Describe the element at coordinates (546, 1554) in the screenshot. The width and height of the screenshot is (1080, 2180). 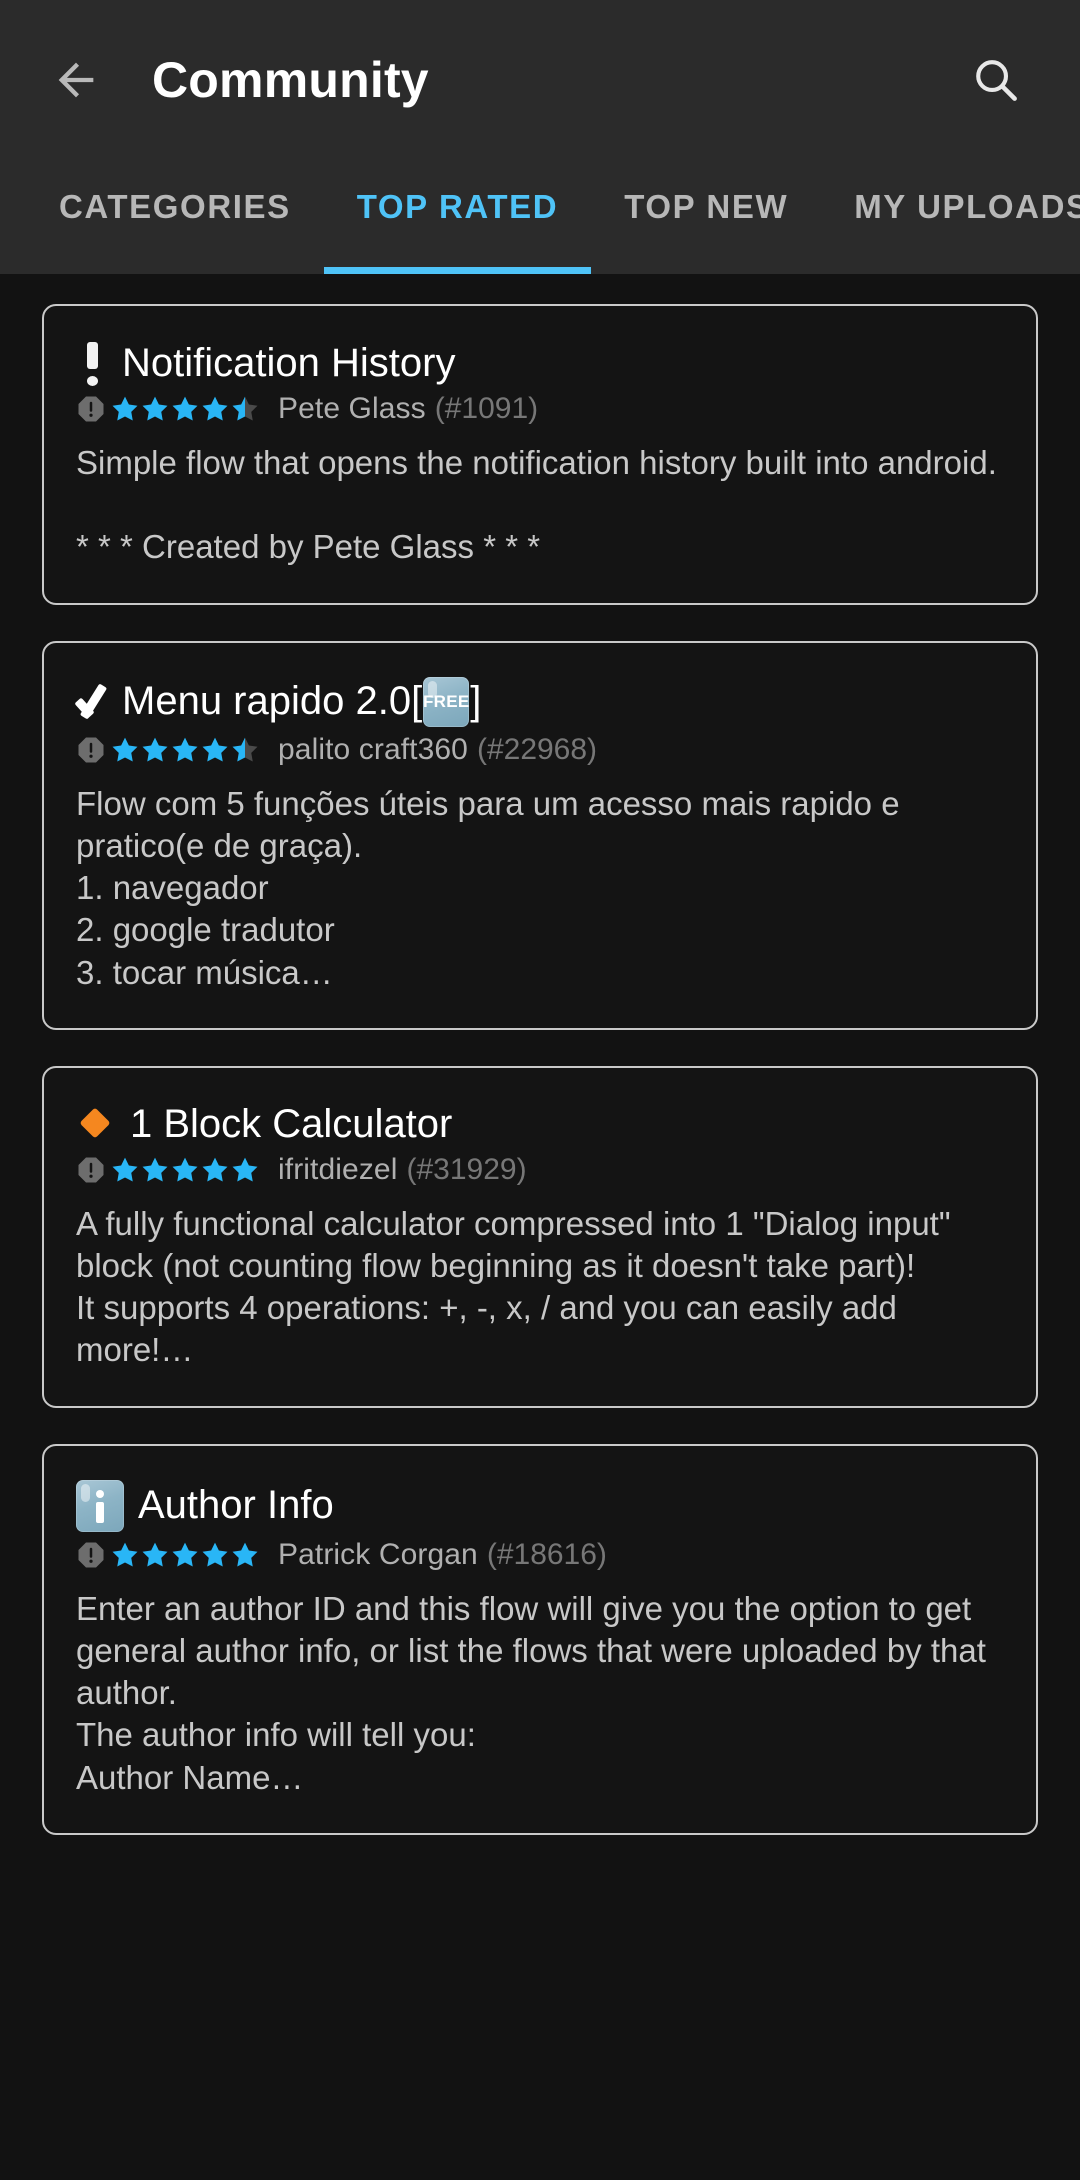
I see `flow-author-id: (#18616)` at that location.